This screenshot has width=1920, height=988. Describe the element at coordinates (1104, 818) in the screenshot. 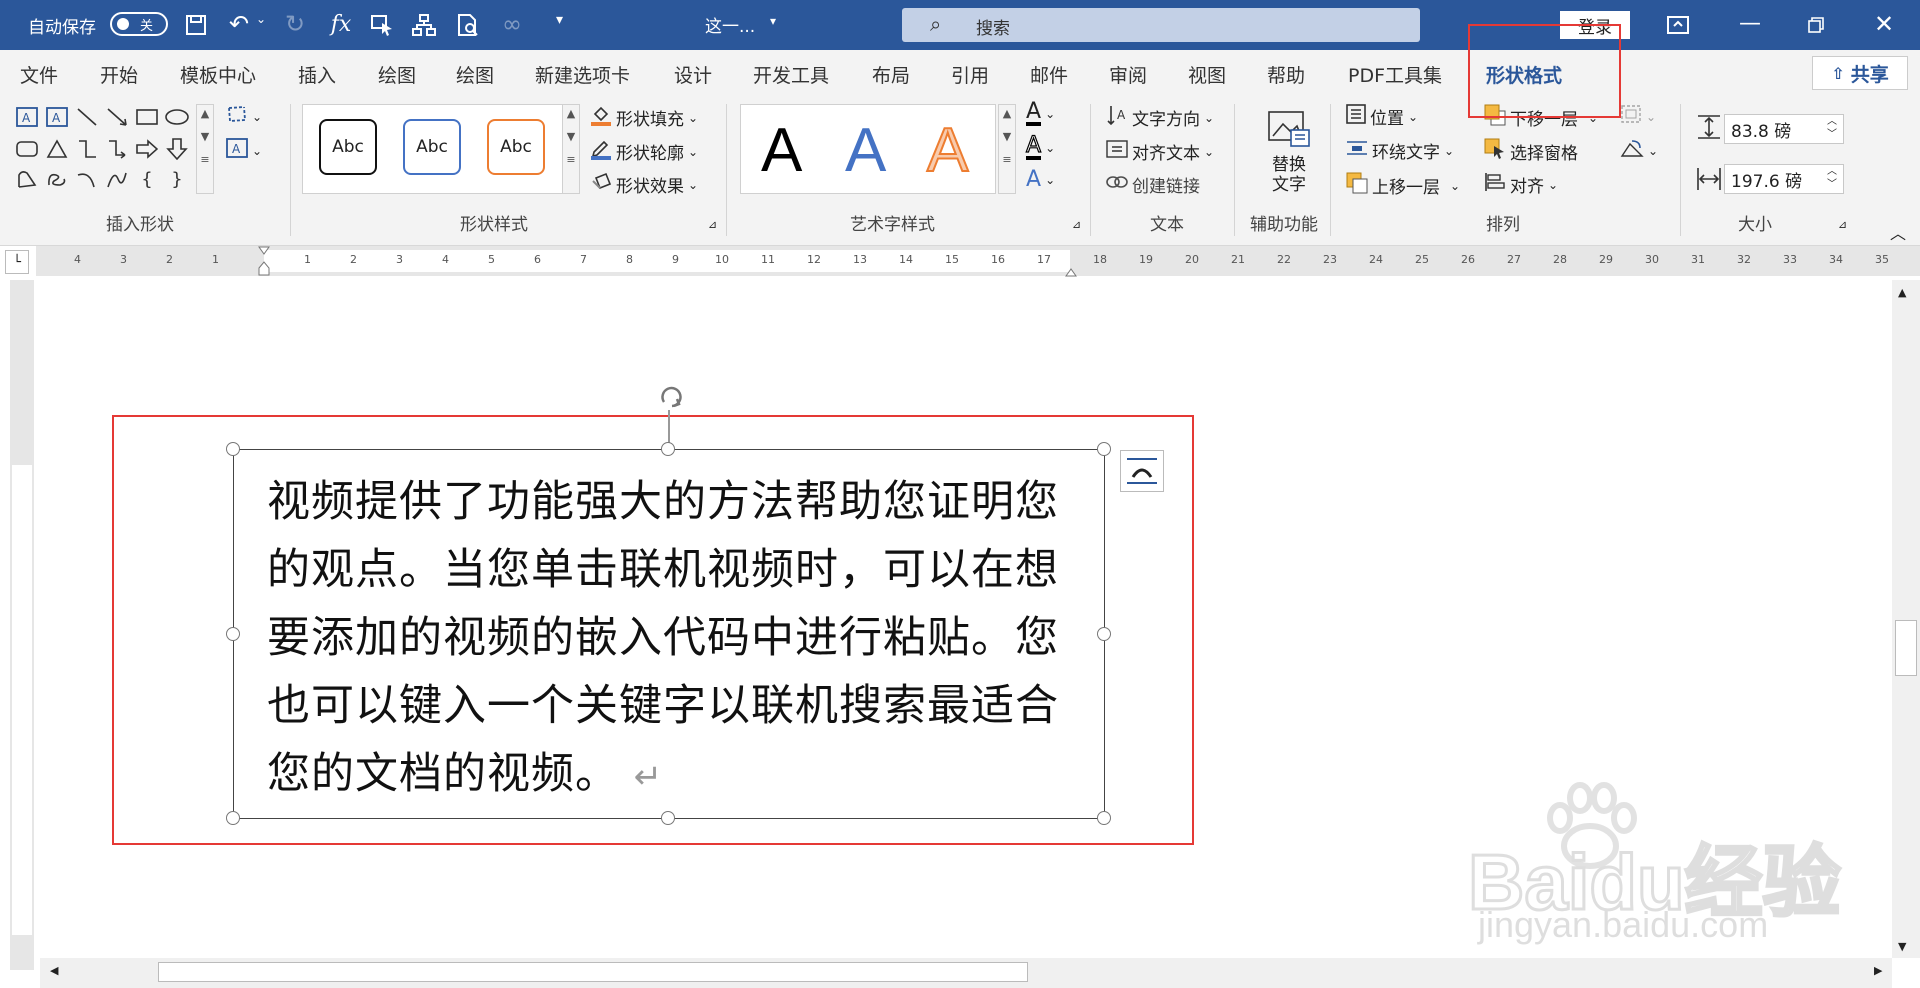

I see `resize-handle-se` at that location.